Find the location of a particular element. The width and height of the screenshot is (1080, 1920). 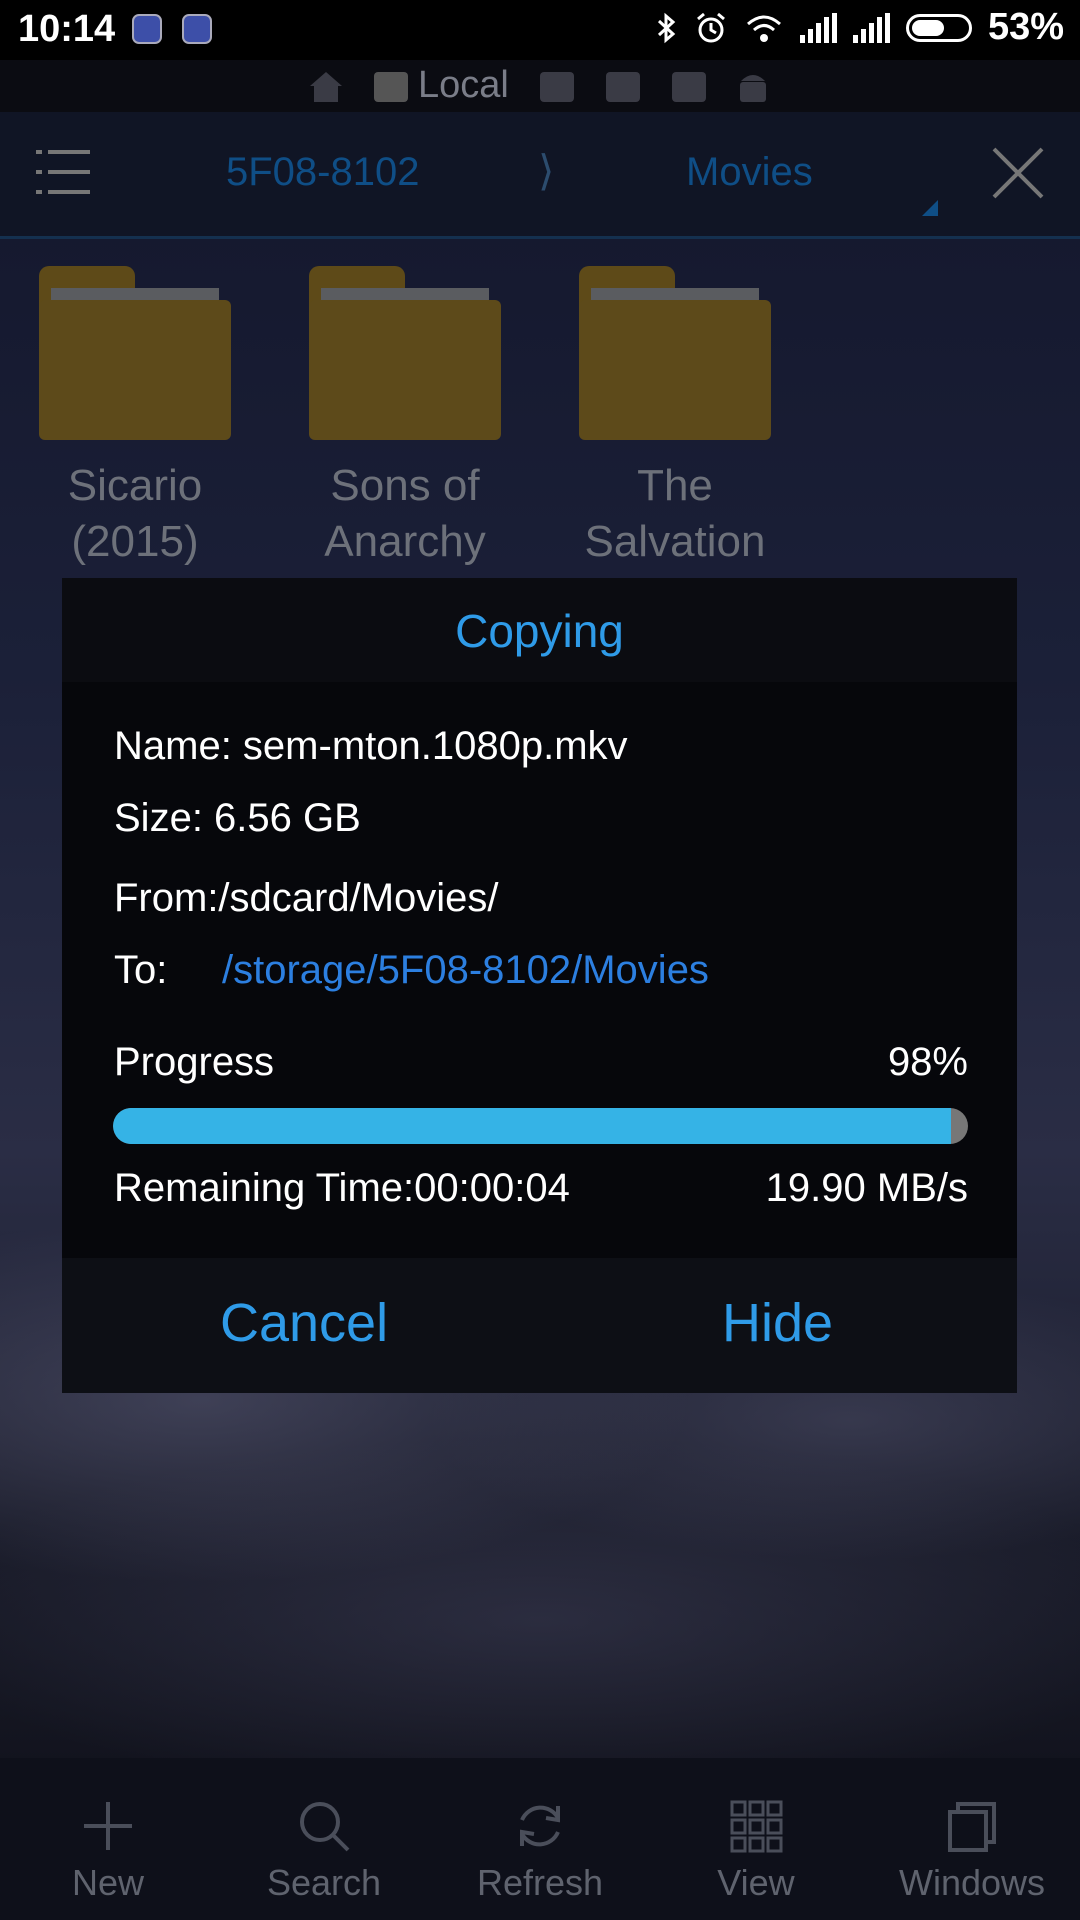

view-label: View is located at coordinates (756, 1882).